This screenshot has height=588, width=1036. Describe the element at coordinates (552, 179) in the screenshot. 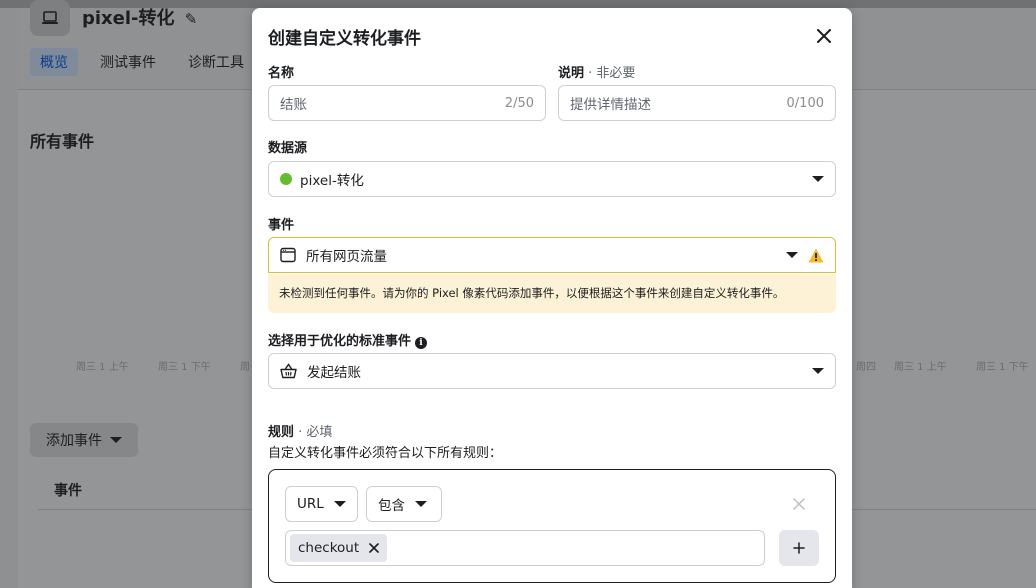

I see `data-source-dropdown: pixel-转化` at that location.